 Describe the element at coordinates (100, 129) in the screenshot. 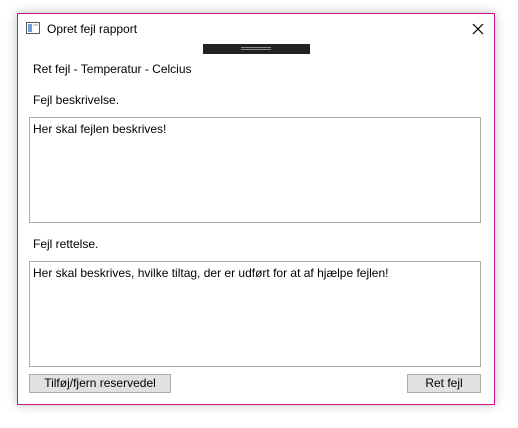

I see `description-text: Her skal fejlen beskrives!` at that location.